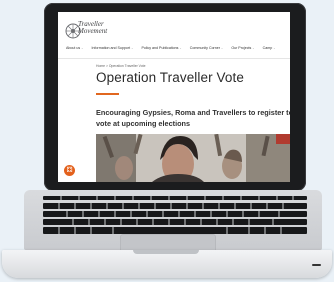 This screenshot has height=282, width=334. Describe the element at coordinates (167, 264) in the screenshot. I see `laptop-front-edge` at that location.